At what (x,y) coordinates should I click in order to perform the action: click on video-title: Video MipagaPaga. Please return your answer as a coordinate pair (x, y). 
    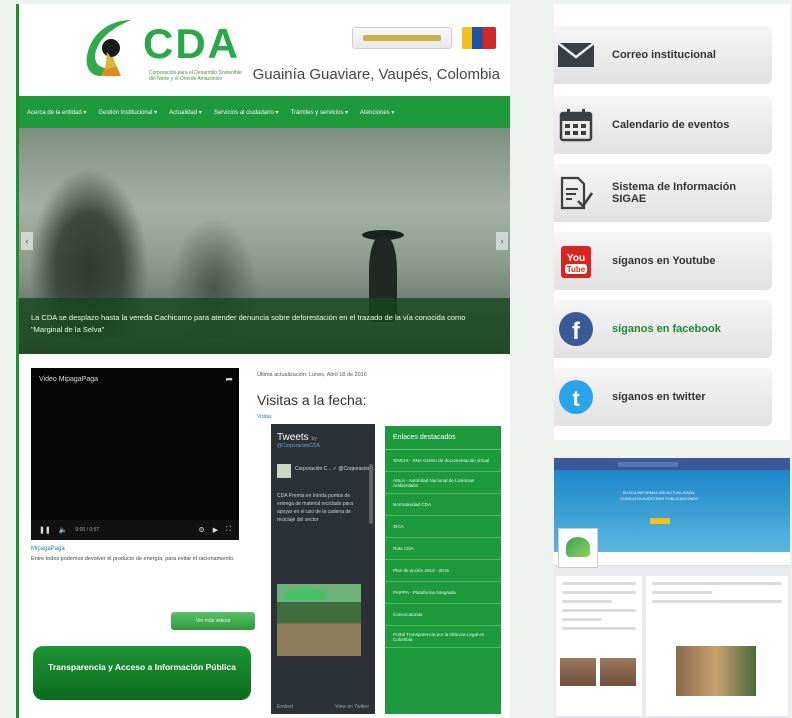
    Looking at the image, I should click on (69, 379).